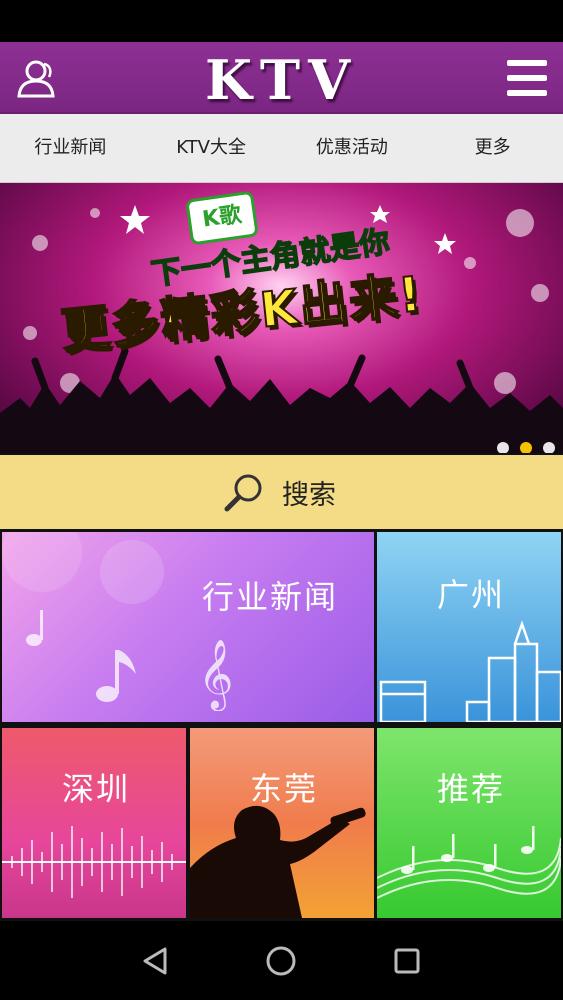 Image resolution: width=563 pixels, height=1000 pixels. What do you see at coordinates (155, 961) in the screenshot?
I see `back-icon` at bounding box center [155, 961].